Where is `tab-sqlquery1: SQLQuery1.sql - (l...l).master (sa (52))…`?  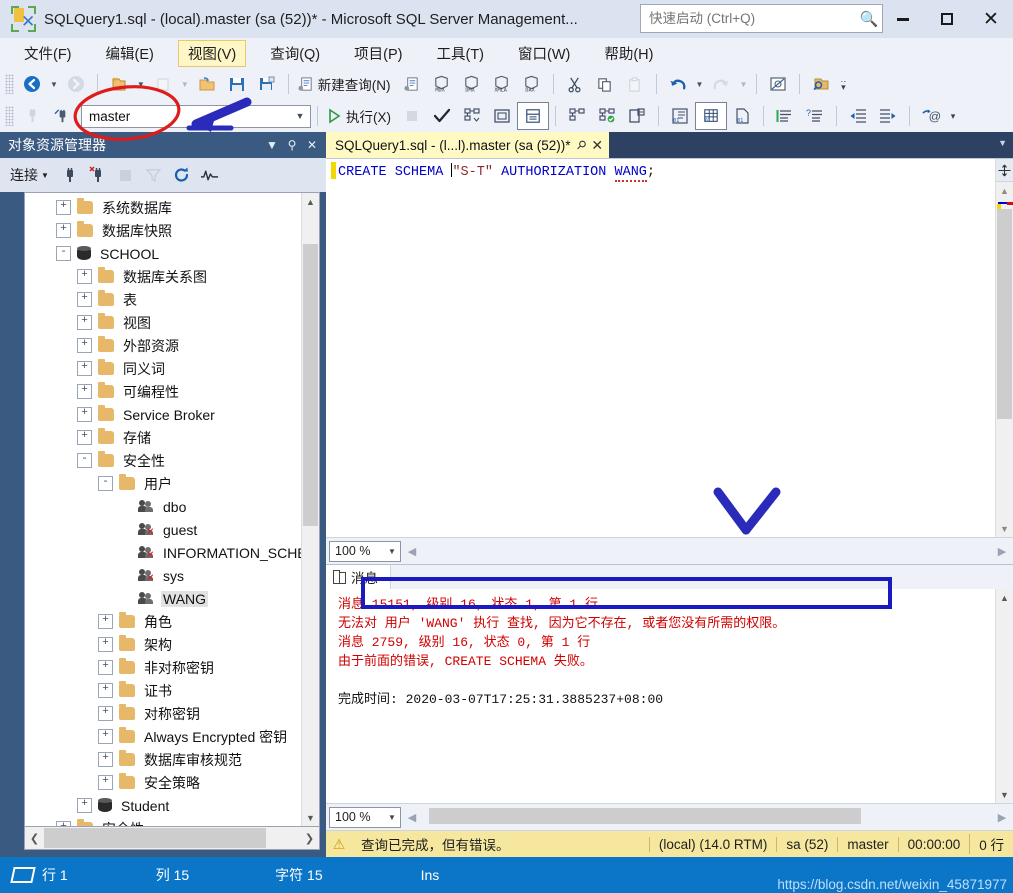 tab-sqlquery1: SQLQuery1.sql - (l...l).master (sa (52))… is located at coordinates (468, 145).